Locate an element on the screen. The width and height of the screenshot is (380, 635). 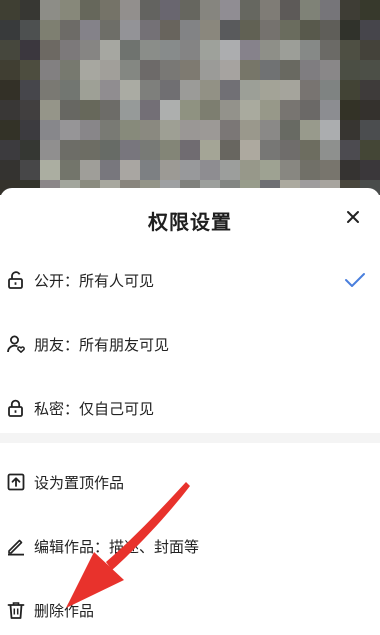
pin-top-icon is located at coordinates (16, 482).